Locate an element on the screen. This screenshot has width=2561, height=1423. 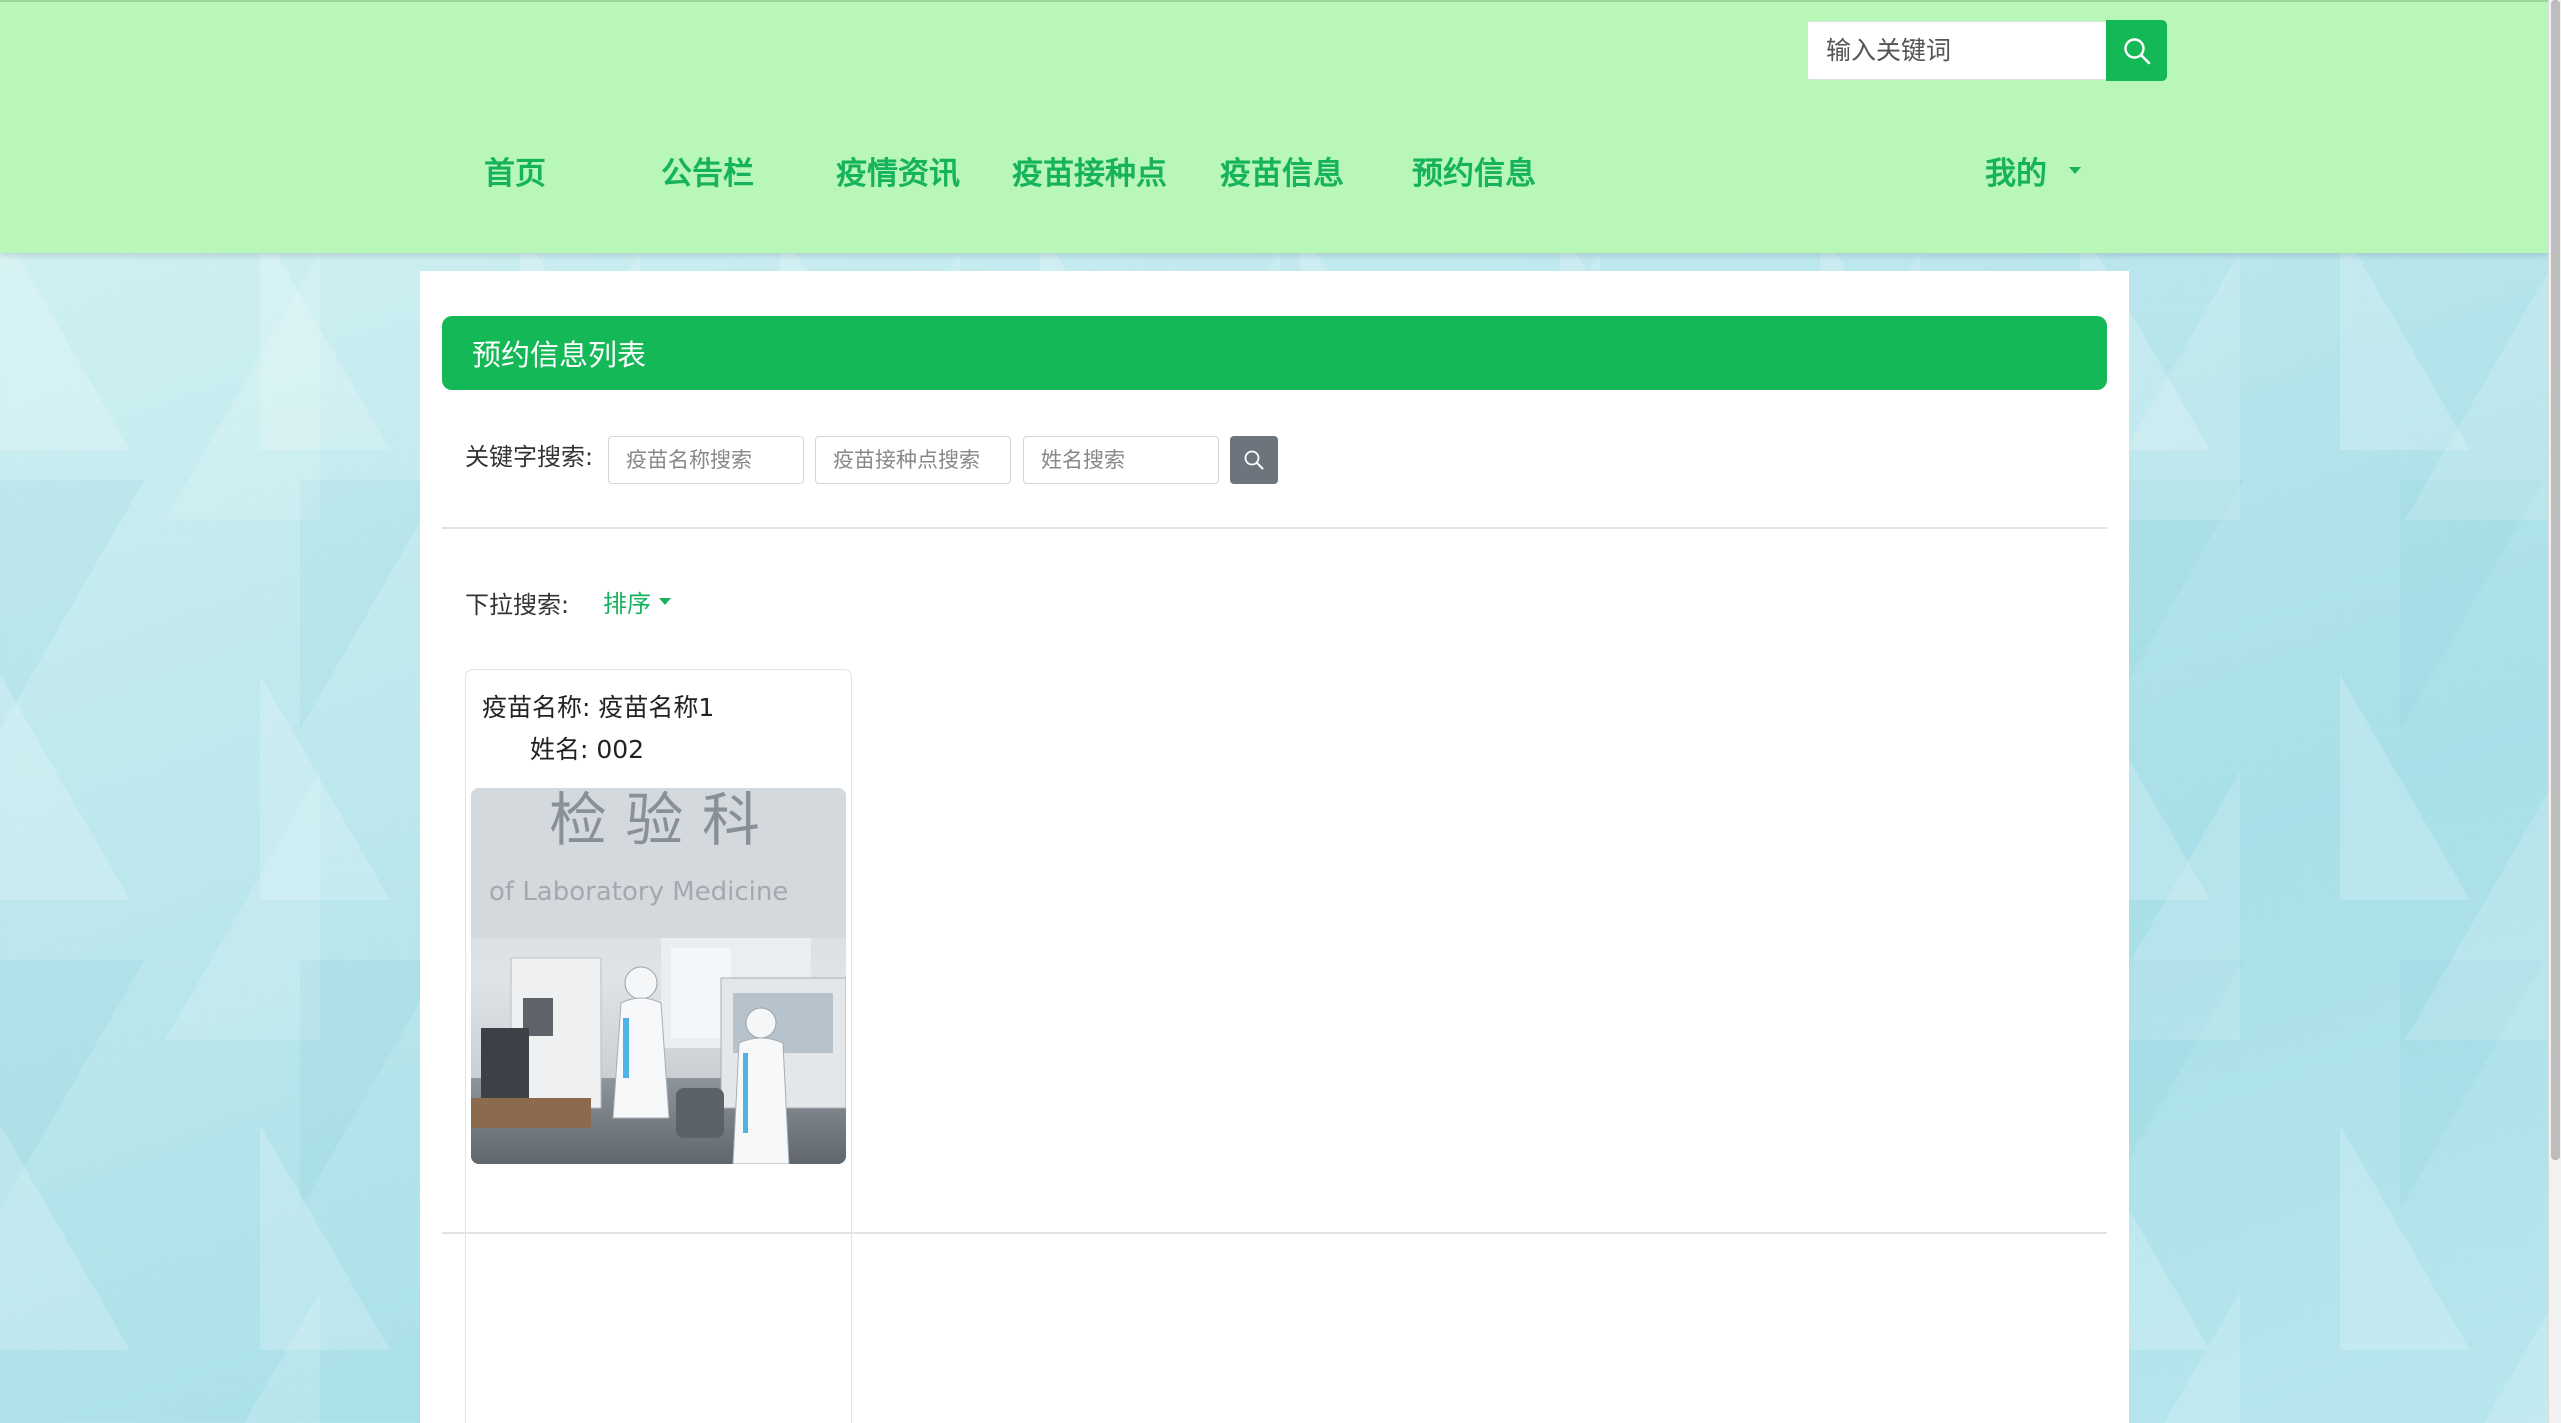
nav-vaccine-info: 疫苗信息 is located at coordinates (1282, 170).